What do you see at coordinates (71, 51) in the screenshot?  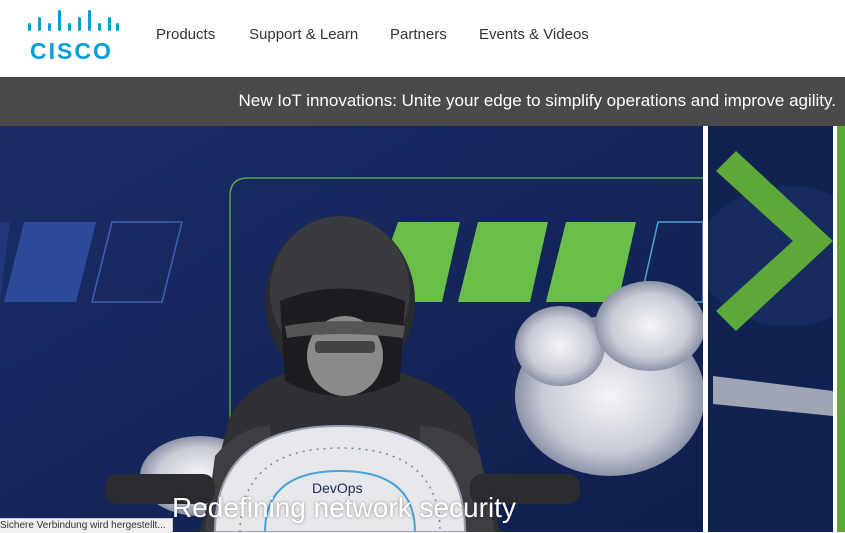 I see `logo-wordmark: CISCO` at bounding box center [71, 51].